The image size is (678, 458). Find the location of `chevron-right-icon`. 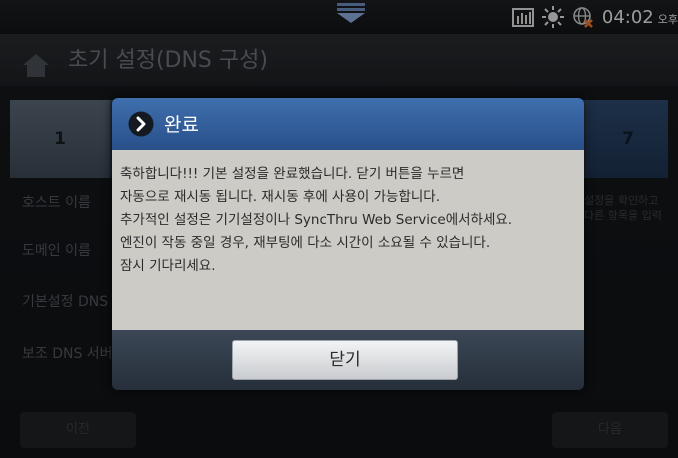

chevron-right-icon is located at coordinates (141, 124).